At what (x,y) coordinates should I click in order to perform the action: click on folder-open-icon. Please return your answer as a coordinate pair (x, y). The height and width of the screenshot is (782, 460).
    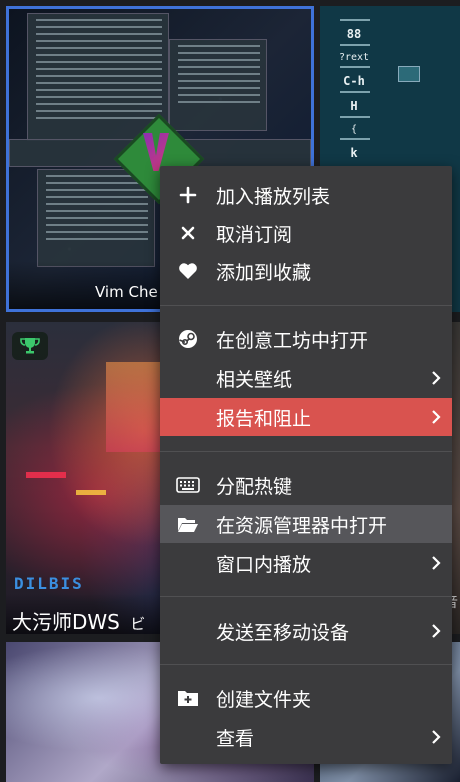
    Looking at the image, I should click on (188, 524).